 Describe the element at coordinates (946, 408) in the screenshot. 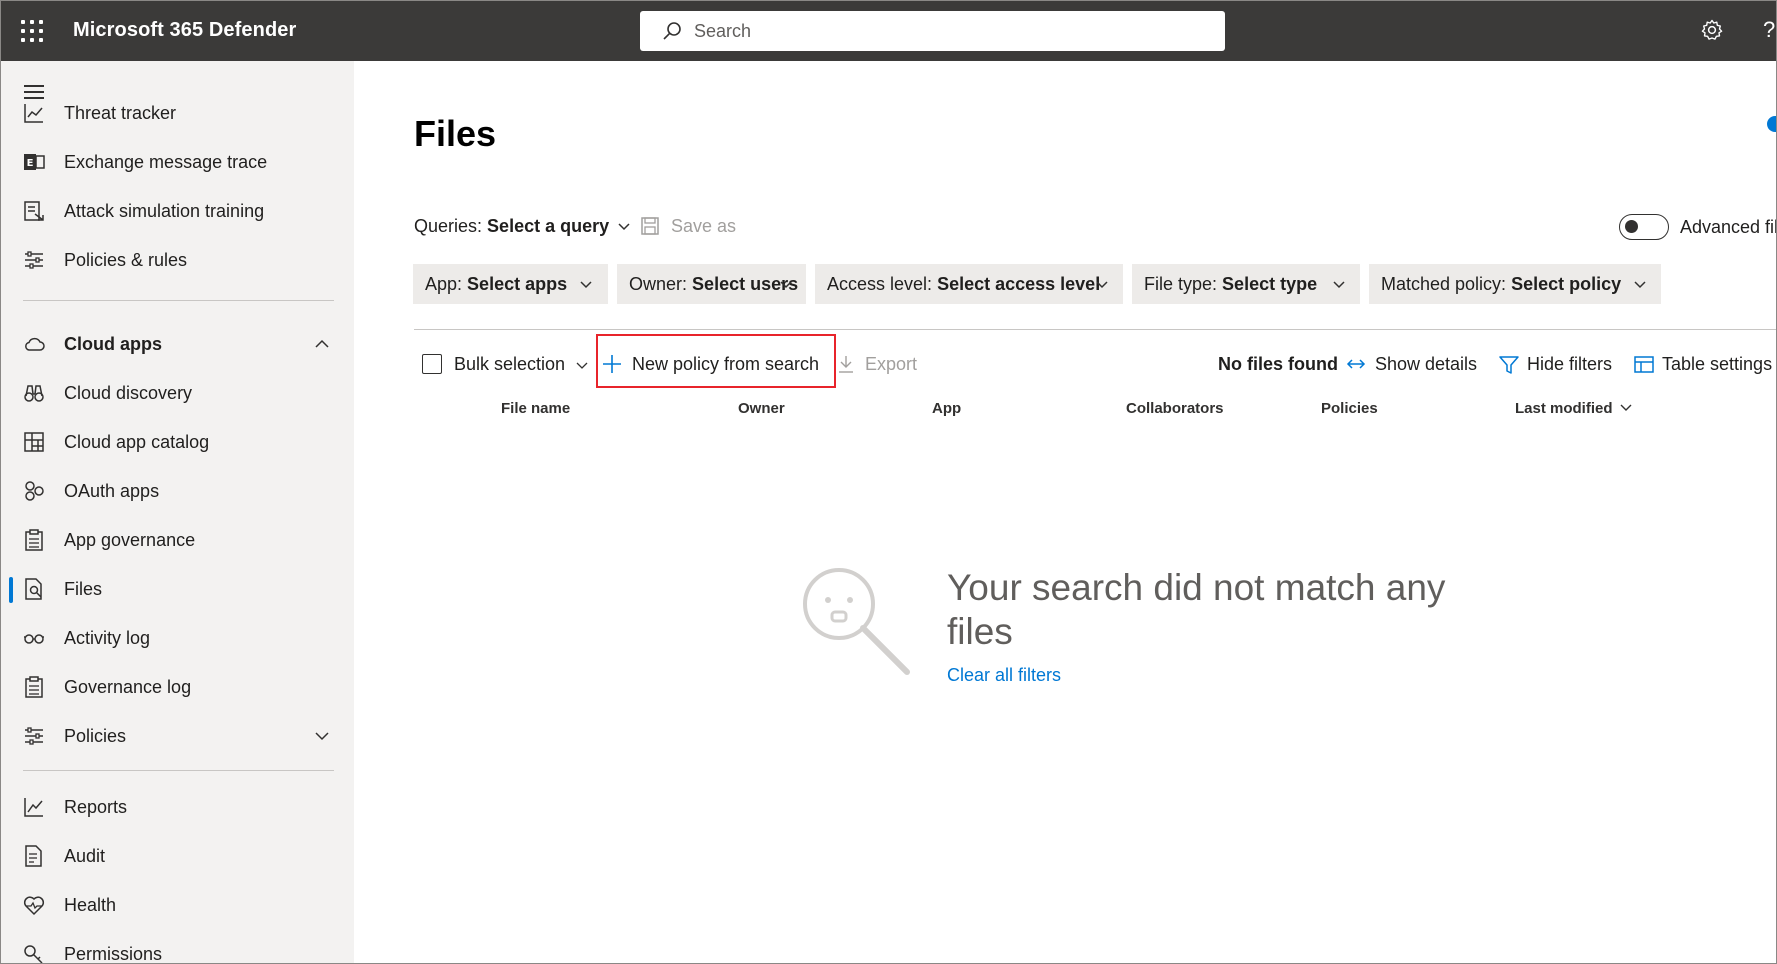

I see `column-header-app: App` at that location.